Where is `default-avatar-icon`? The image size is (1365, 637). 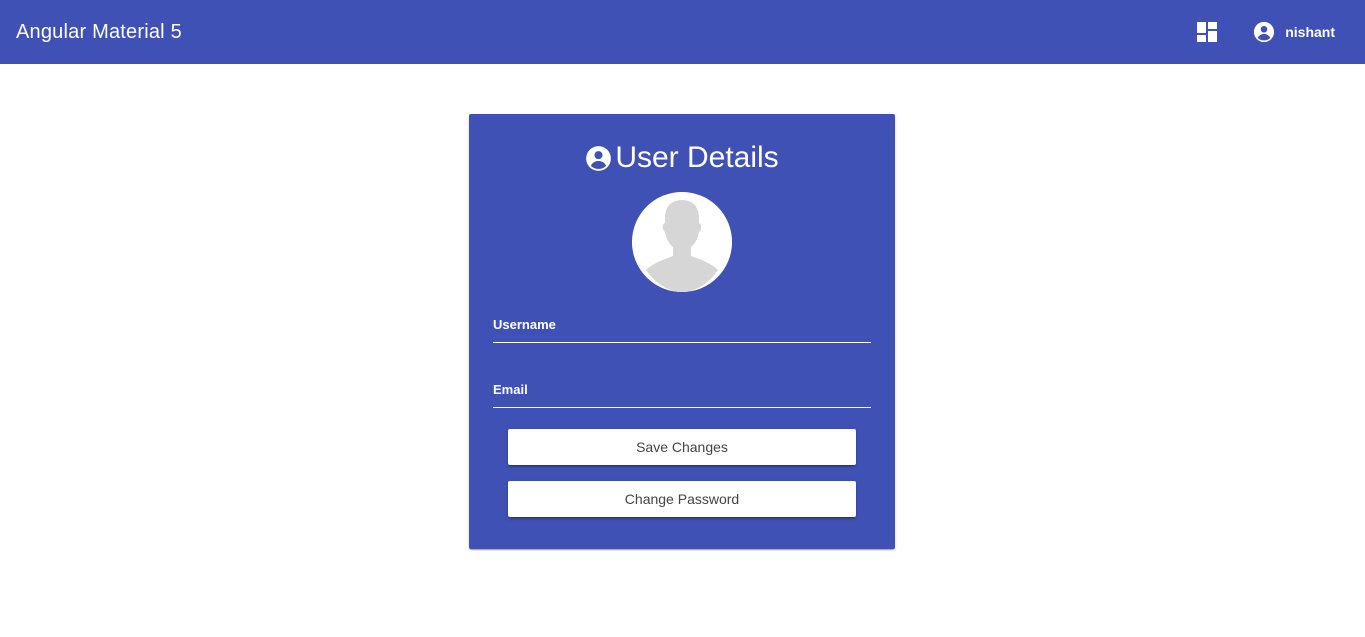
default-avatar-icon is located at coordinates (682, 242).